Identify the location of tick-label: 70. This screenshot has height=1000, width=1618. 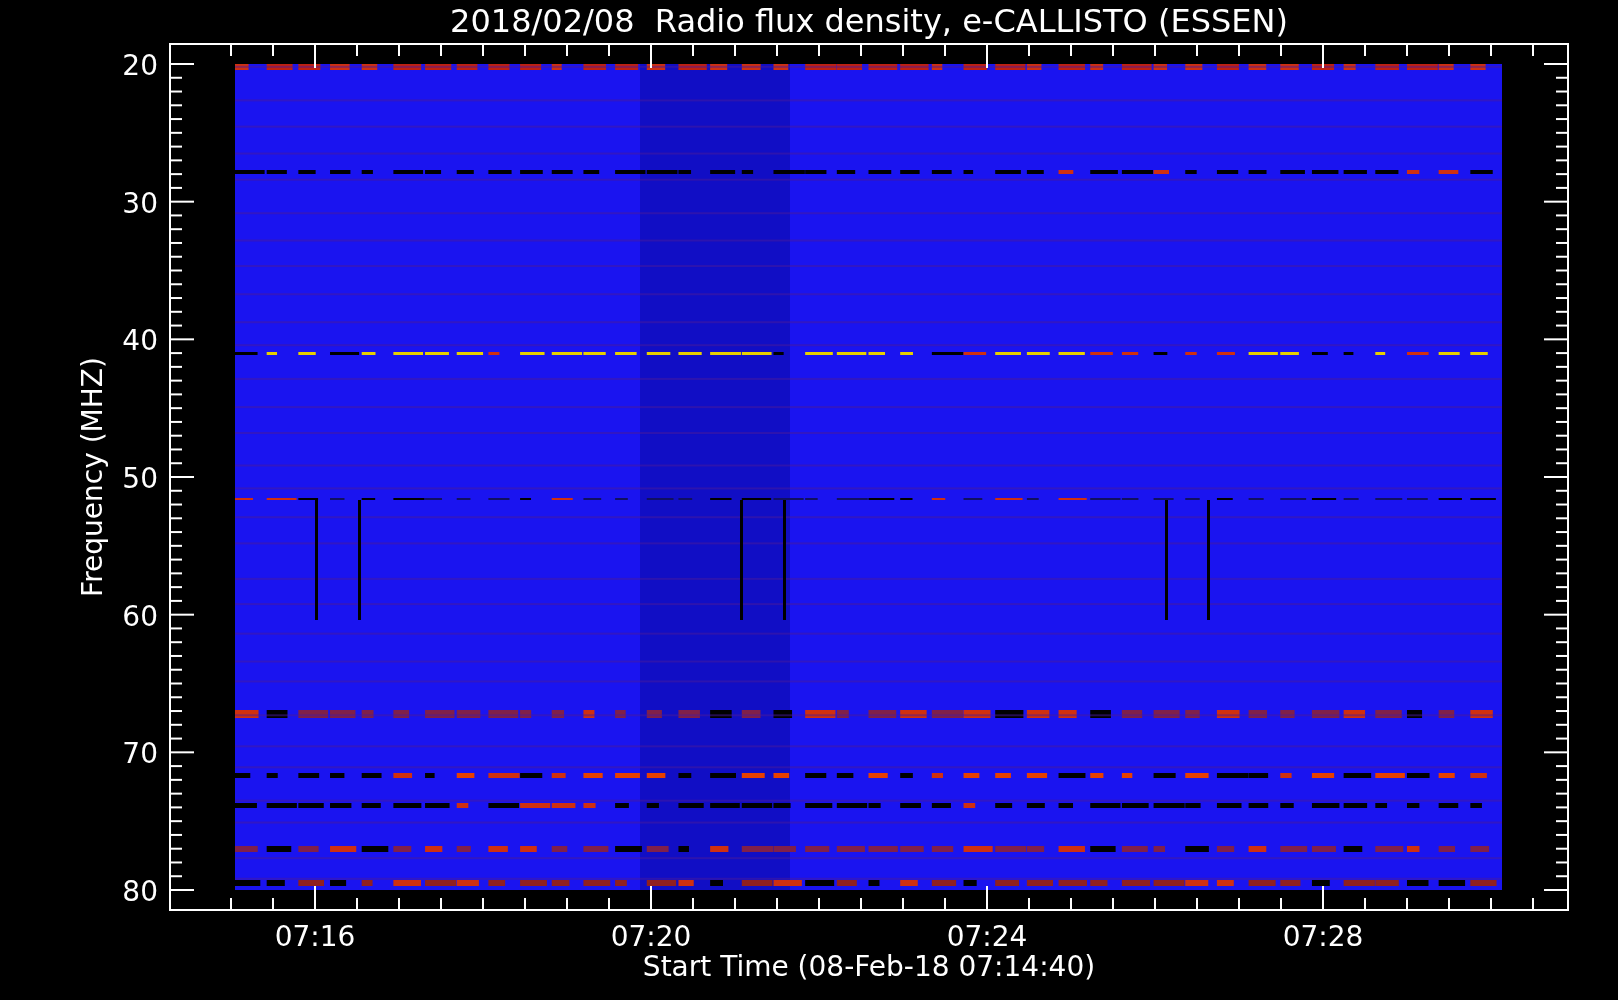
(140, 754).